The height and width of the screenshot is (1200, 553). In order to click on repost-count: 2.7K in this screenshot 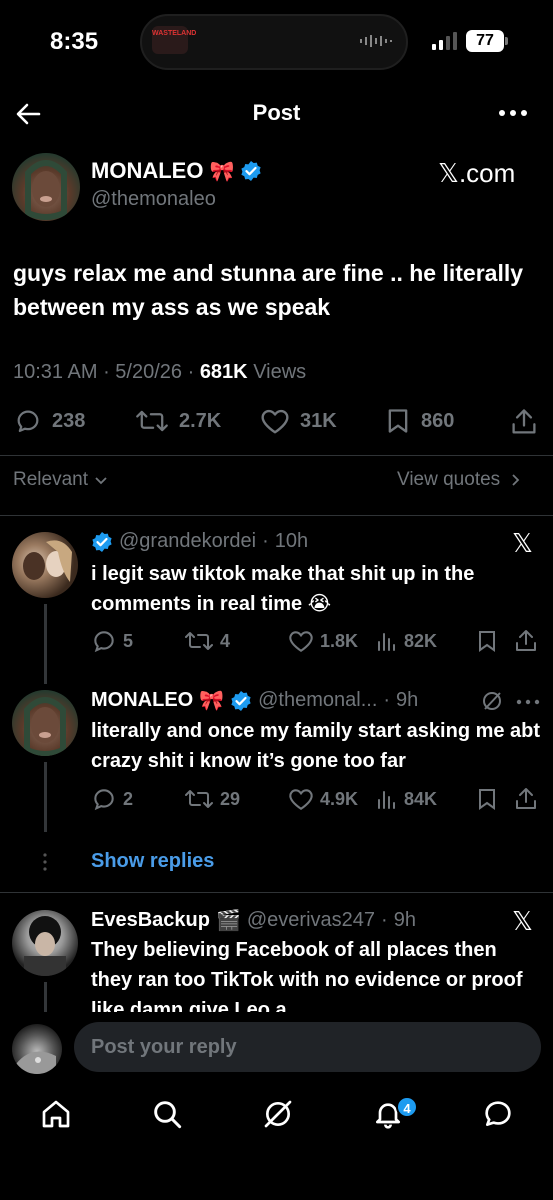, I will do `click(200, 420)`.